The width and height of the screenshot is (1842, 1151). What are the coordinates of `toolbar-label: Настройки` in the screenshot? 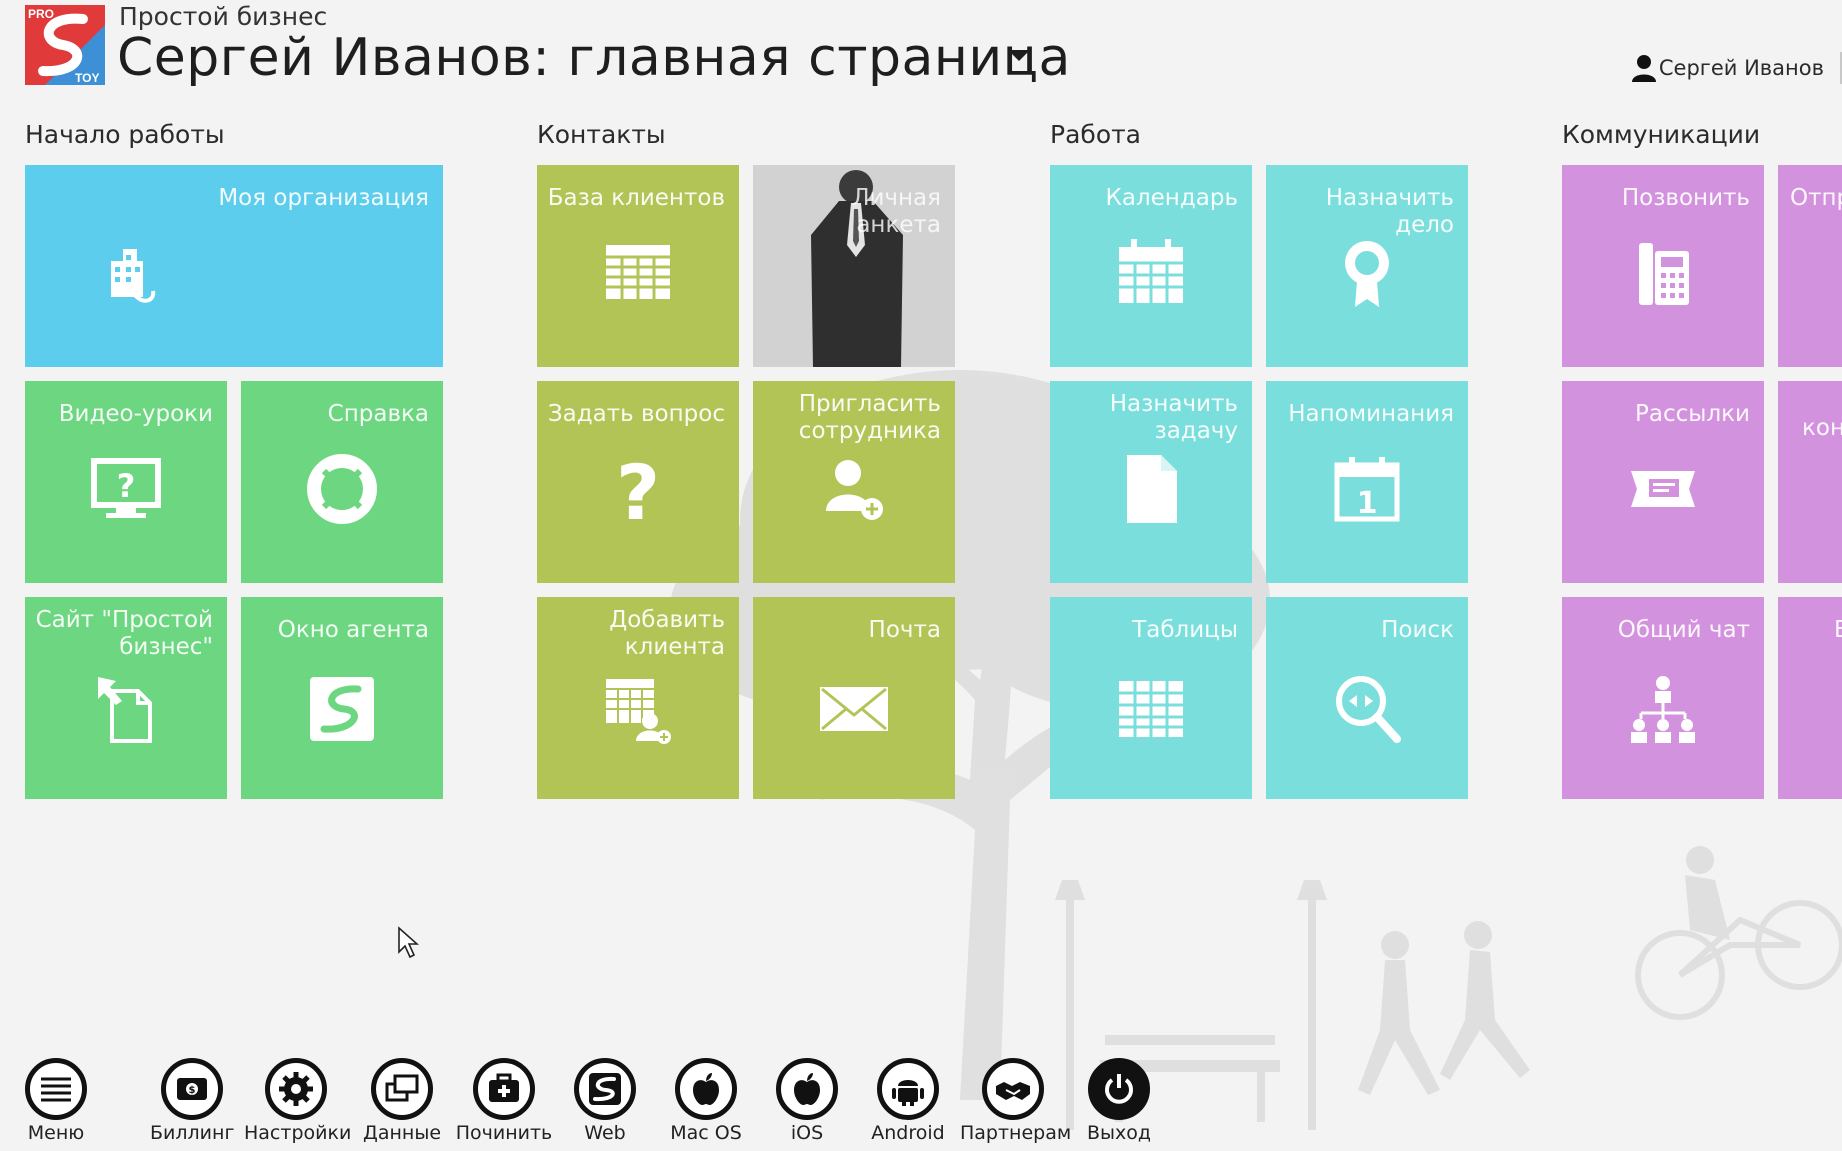 It's located at (298, 1133).